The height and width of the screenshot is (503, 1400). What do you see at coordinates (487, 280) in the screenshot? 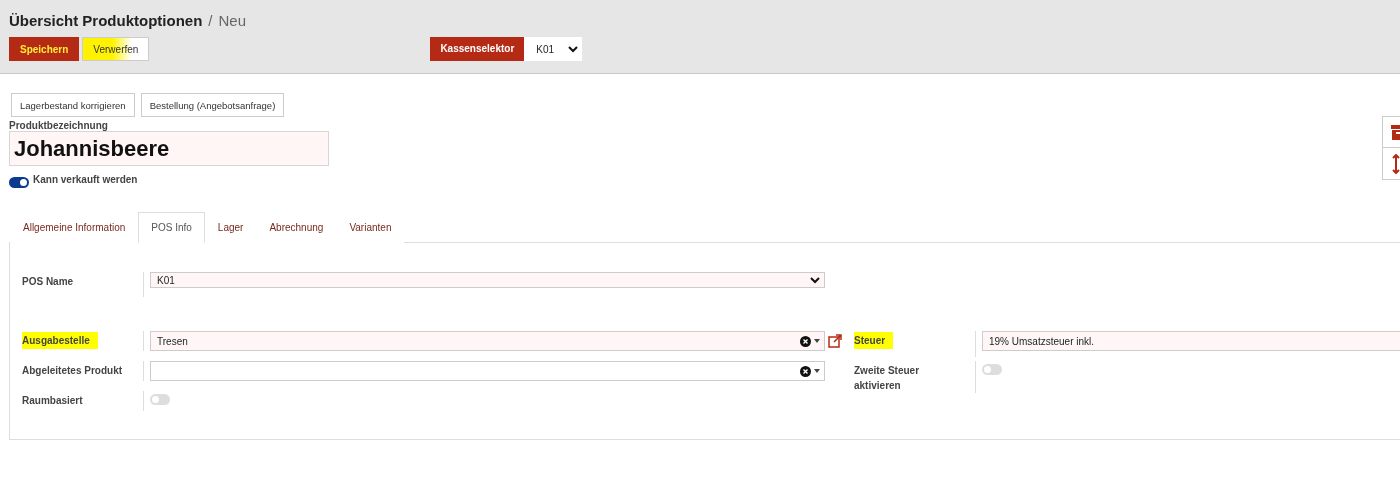
I see `select-field: K01` at bounding box center [487, 280].